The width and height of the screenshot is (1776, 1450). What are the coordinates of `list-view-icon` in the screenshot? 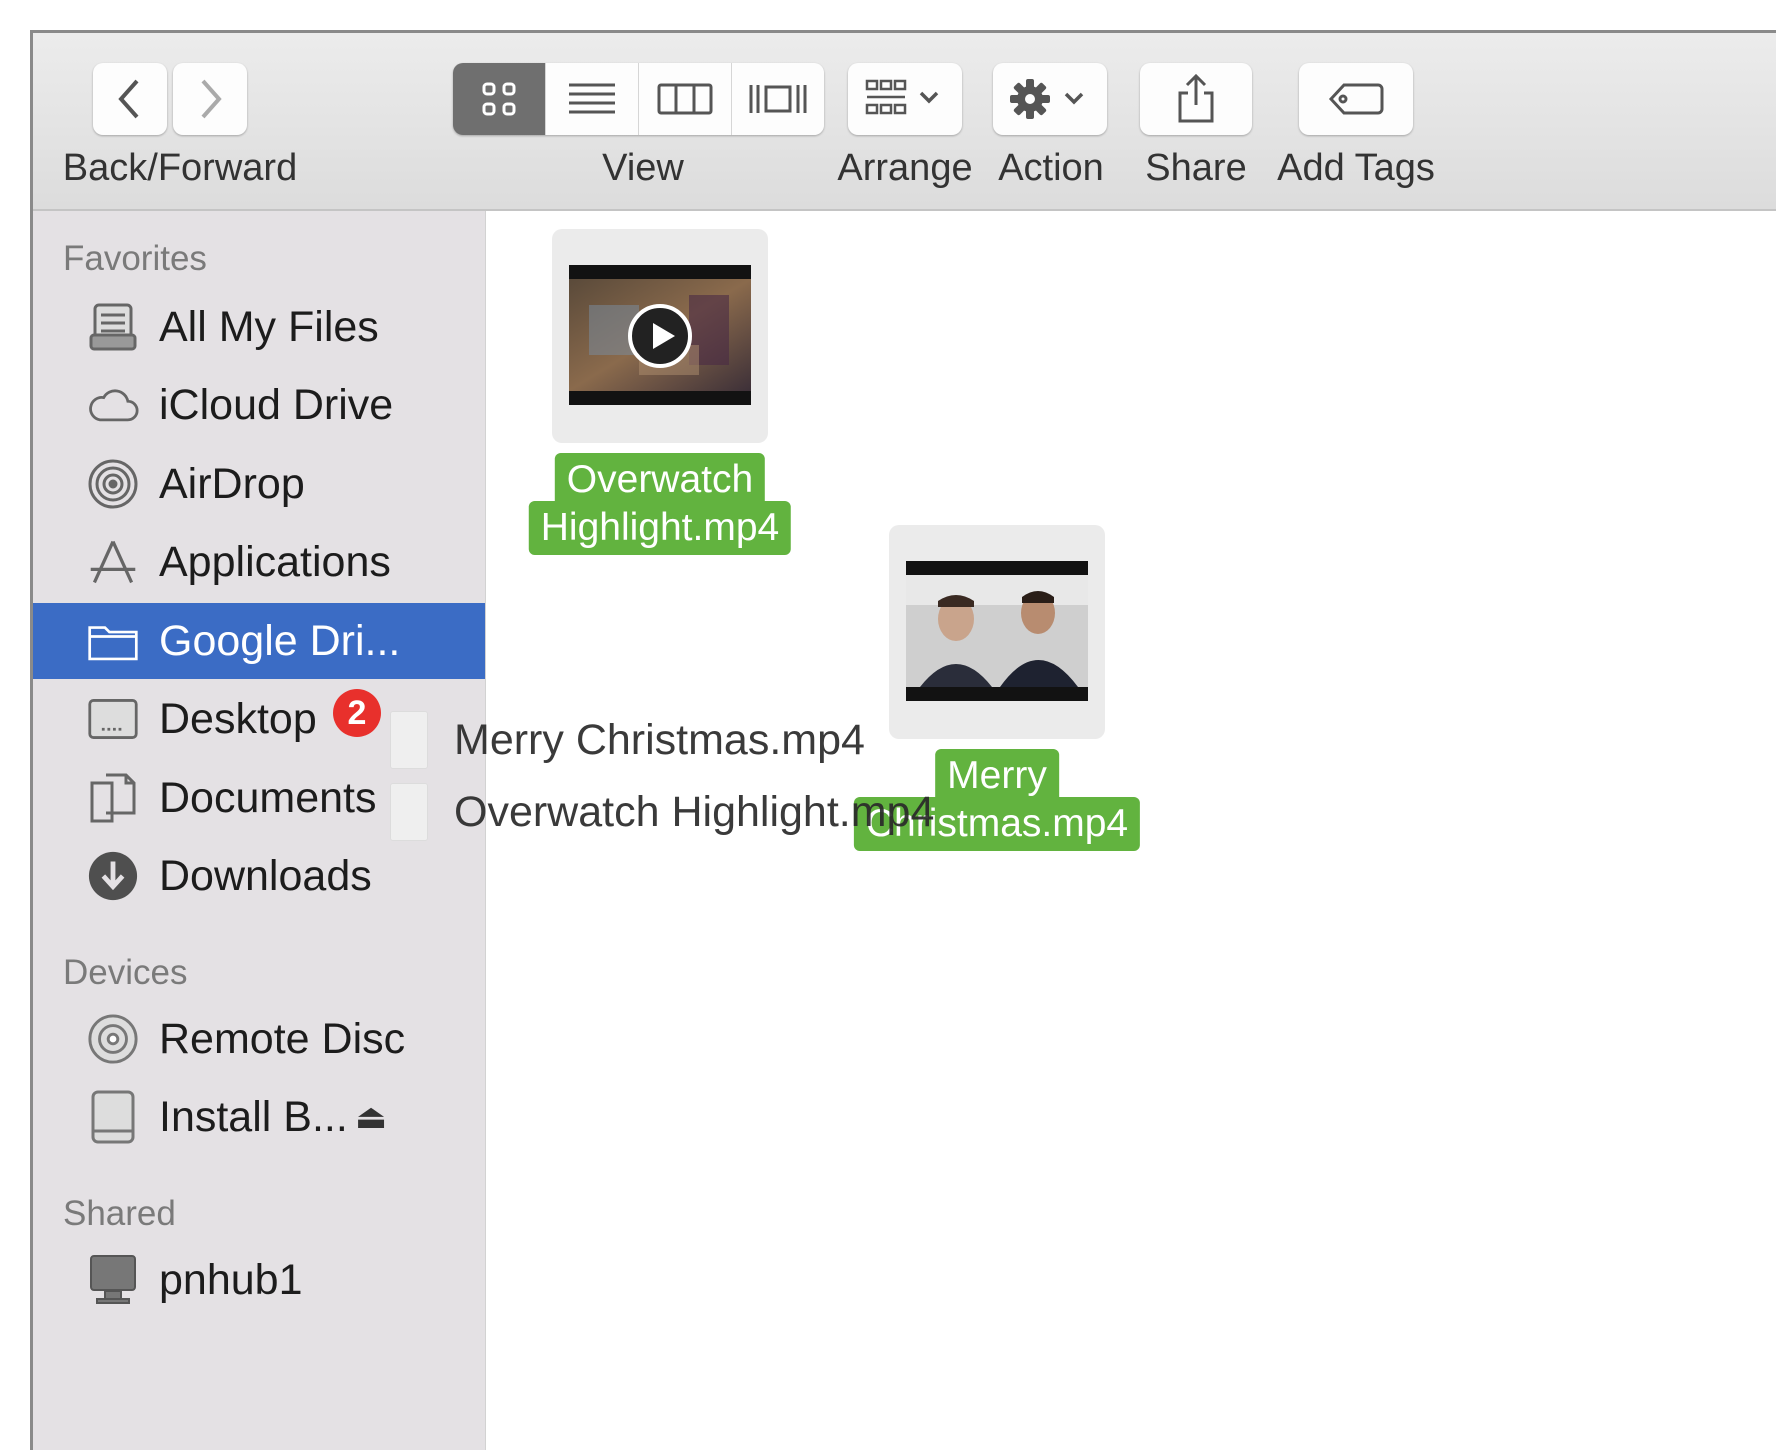 It's located at (592, 98).